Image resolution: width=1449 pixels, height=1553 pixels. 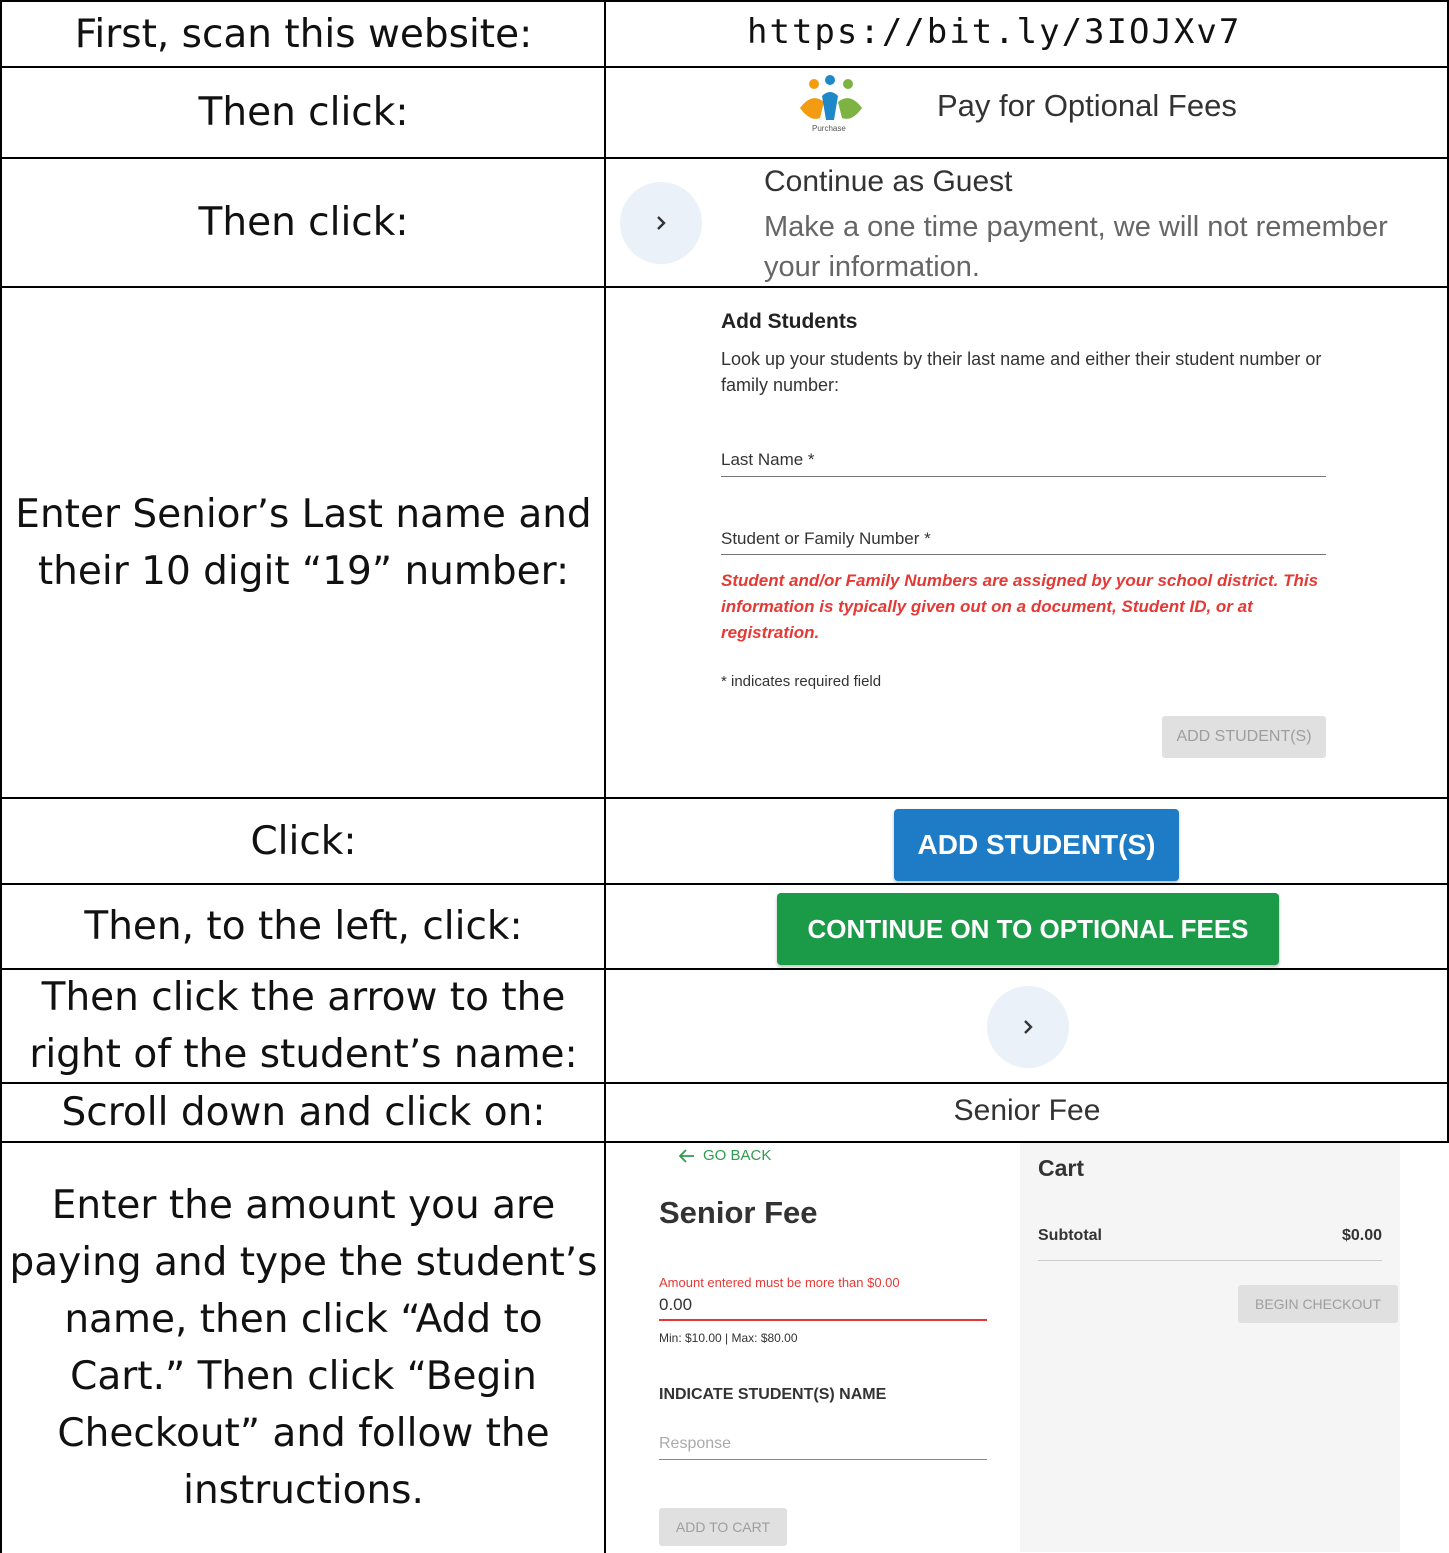 I want to click on add-students-heading: Add Students, so click(x=789, y=321).